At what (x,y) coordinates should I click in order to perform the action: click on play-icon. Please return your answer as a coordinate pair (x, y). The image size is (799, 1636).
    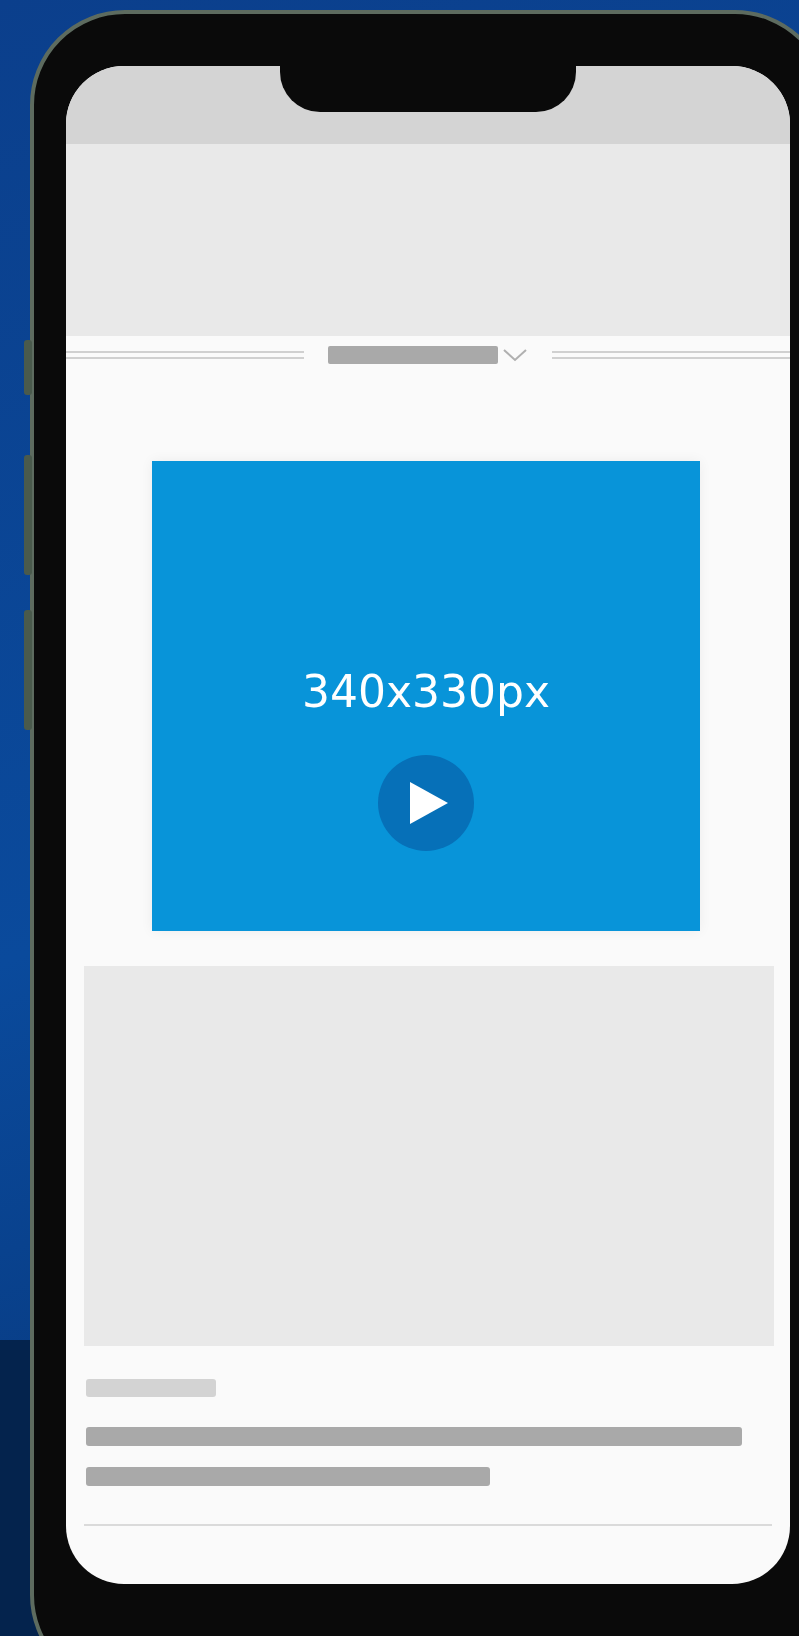
    Looking at the image, I should click on (429, 803).